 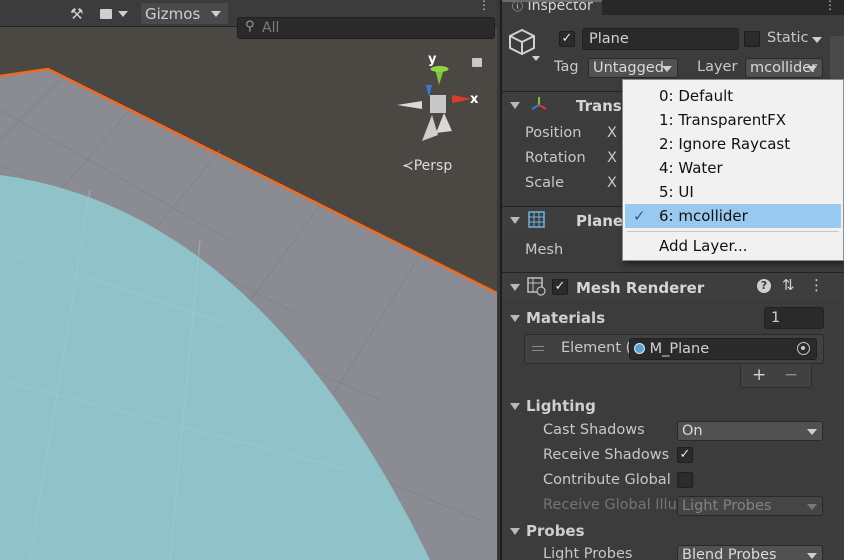 What do you see at coordinates (703, 216) in the screenshot?
I see `menu-item-layer-6-label: 6: mcollider` at bounding box center [703, 216].